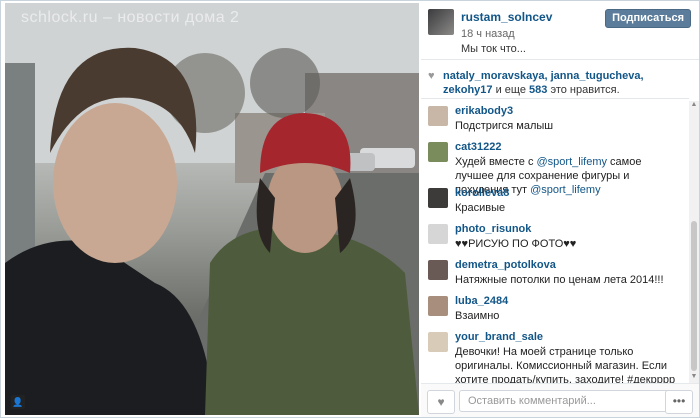 The image size is (700, 418). I want to click on likes-suffix: это нравится., so click(585, 90).